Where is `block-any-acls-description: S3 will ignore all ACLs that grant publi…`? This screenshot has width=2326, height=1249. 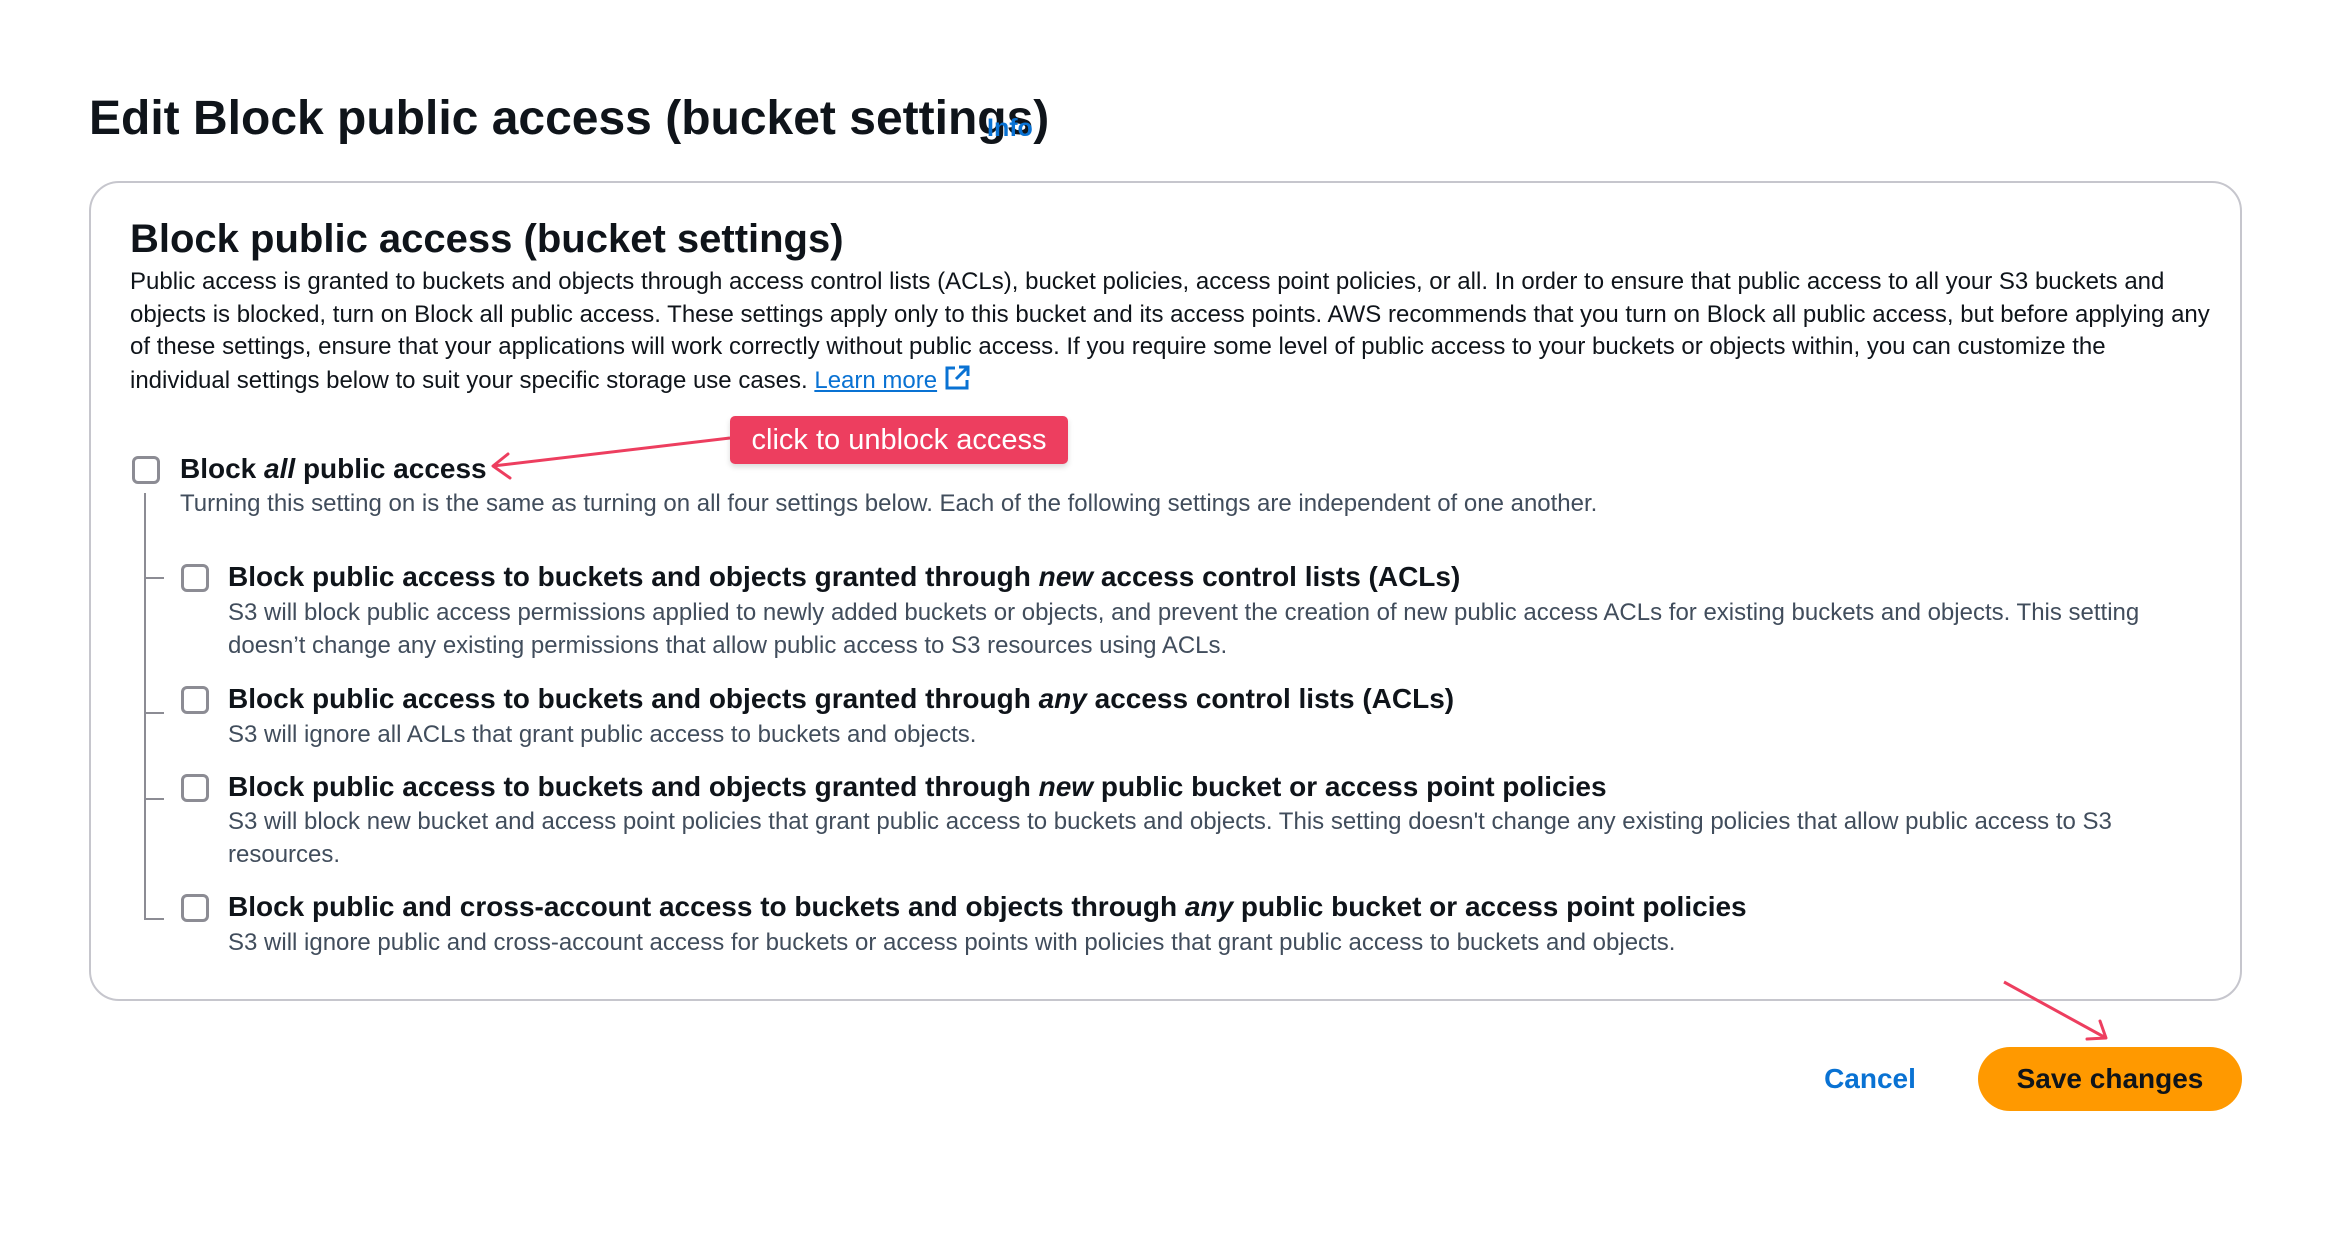 block-any-acls-description: S3 will ignore all ACLs that grant publi… is located at coordinates (602, 734).